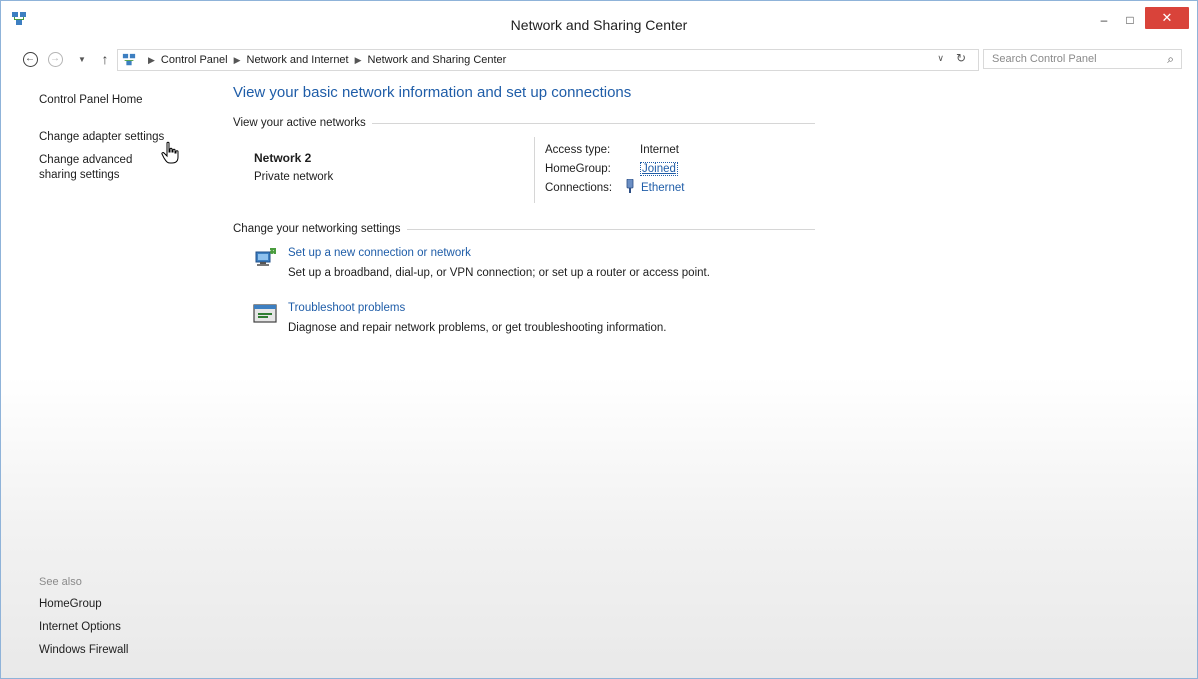 The width and height of the screenshot is (1198, 679). I want to click on close-button: ✕, so click(1167, 18).